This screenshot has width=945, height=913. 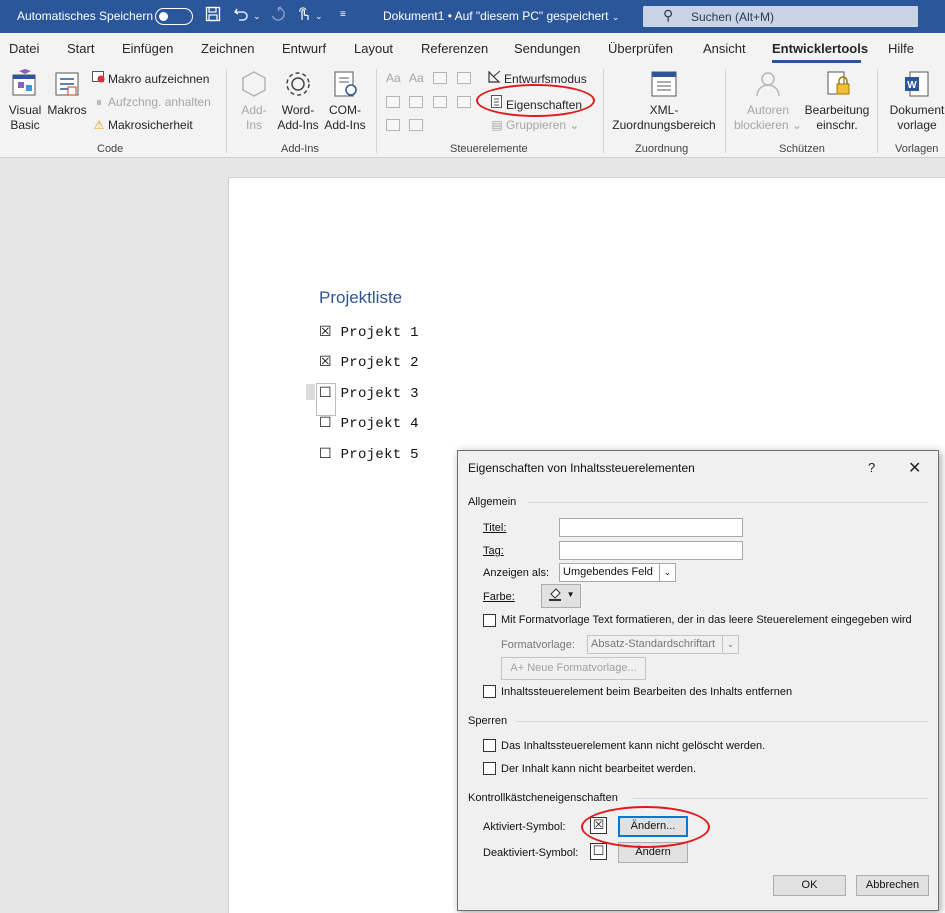 What do you see at coordinates (257, 16) in the screenshot?
I see `undo-dropdown-icon: ⌄` at bounding box center [257, 16].